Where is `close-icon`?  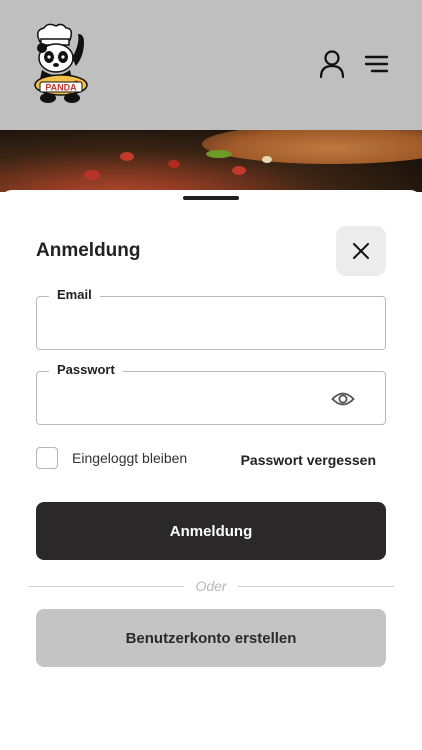
close-icon is located at coordinates (361, 251).